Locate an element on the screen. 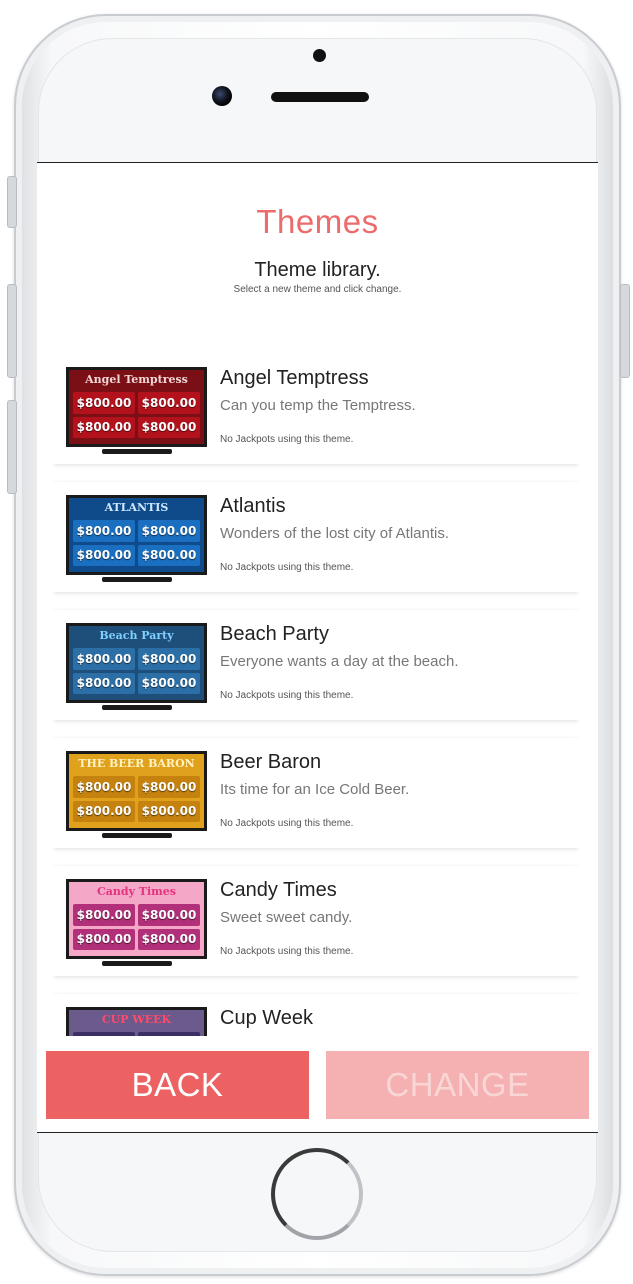 This screenshot has height=1284, width=633. page-subtitle: Theme library. is located at coordinates (317, 270).